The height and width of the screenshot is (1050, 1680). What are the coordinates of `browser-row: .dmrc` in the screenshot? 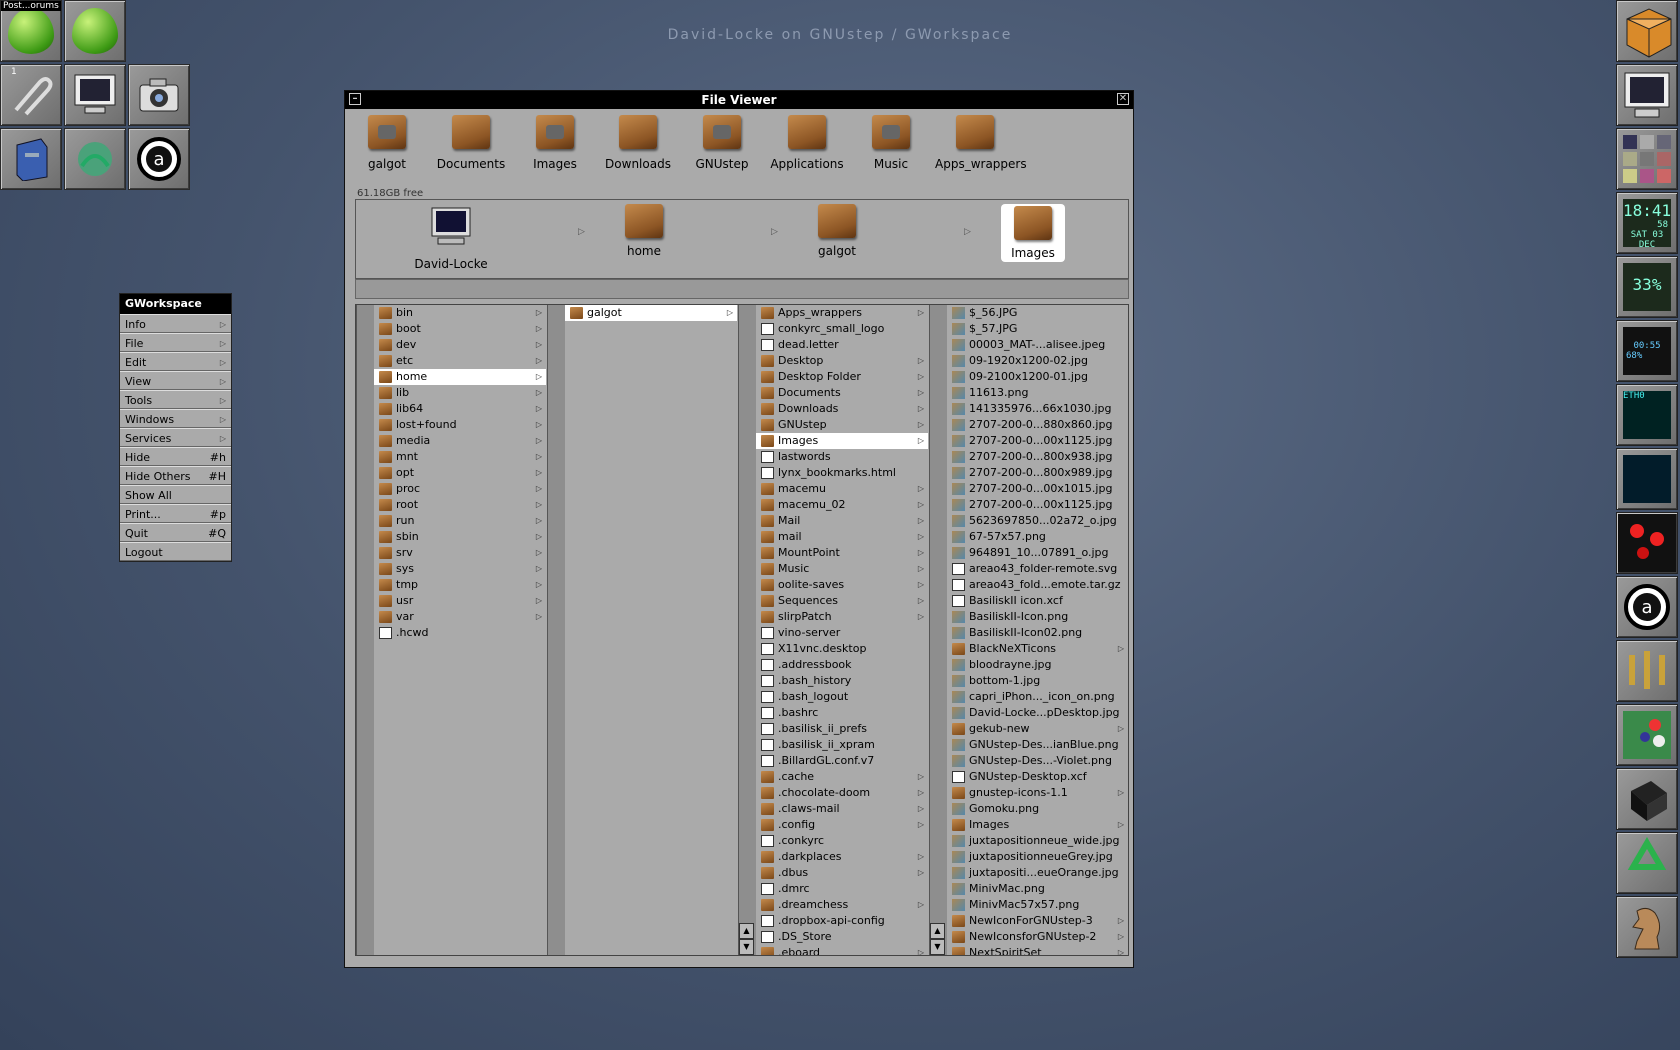 It's located at (842, 889).